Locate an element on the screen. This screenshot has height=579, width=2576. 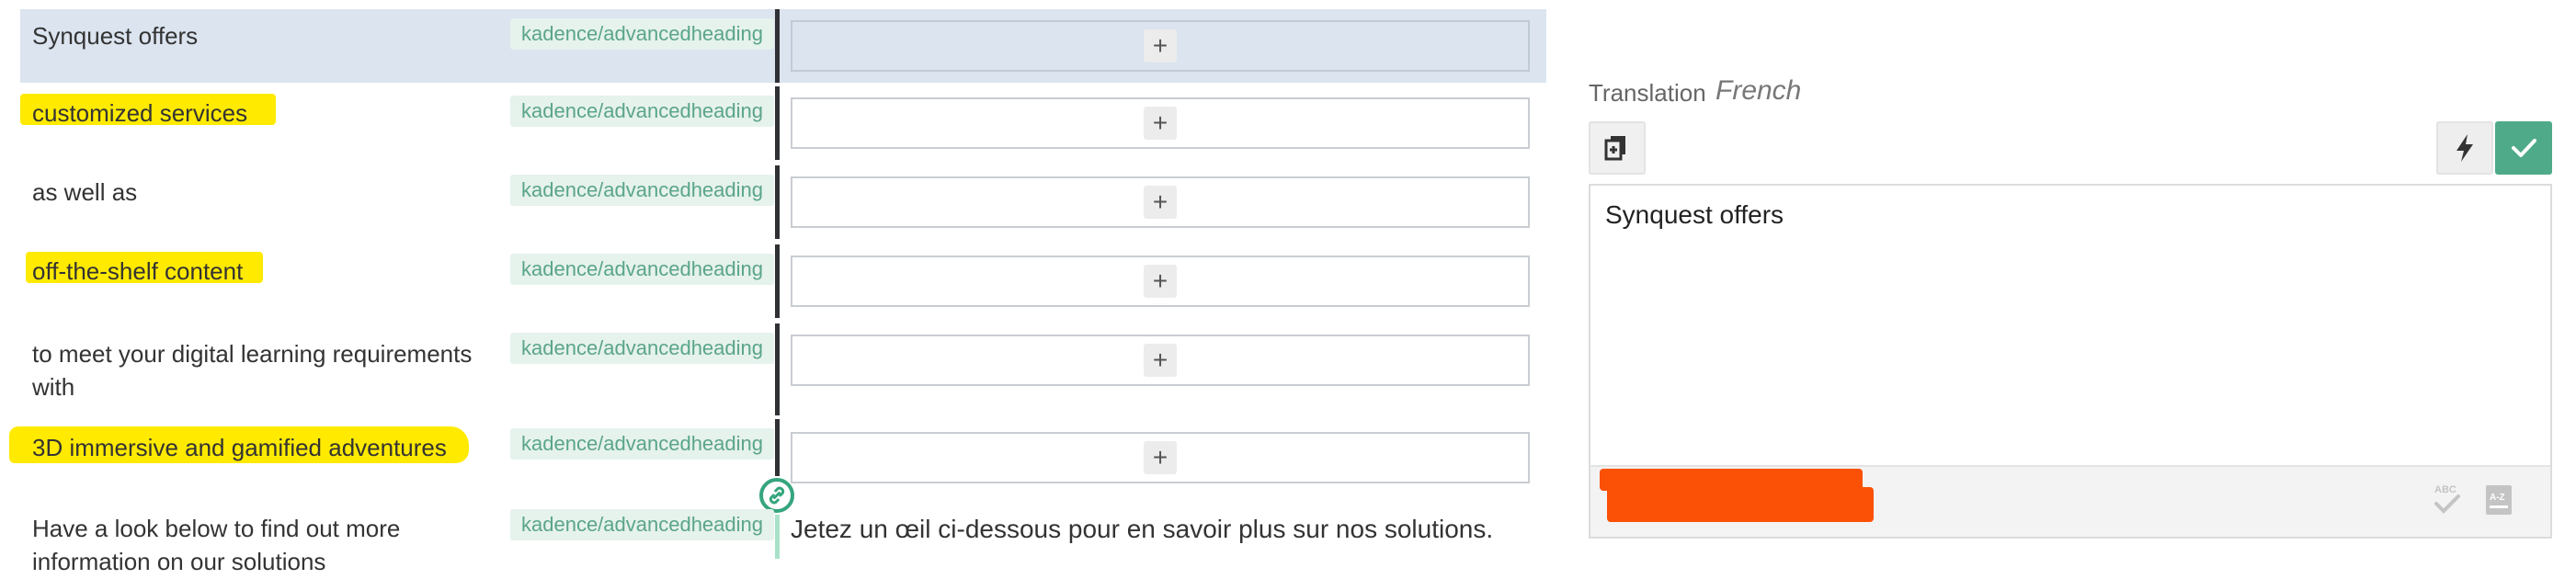
translation-language: French is located at coordinates (1758, 90).